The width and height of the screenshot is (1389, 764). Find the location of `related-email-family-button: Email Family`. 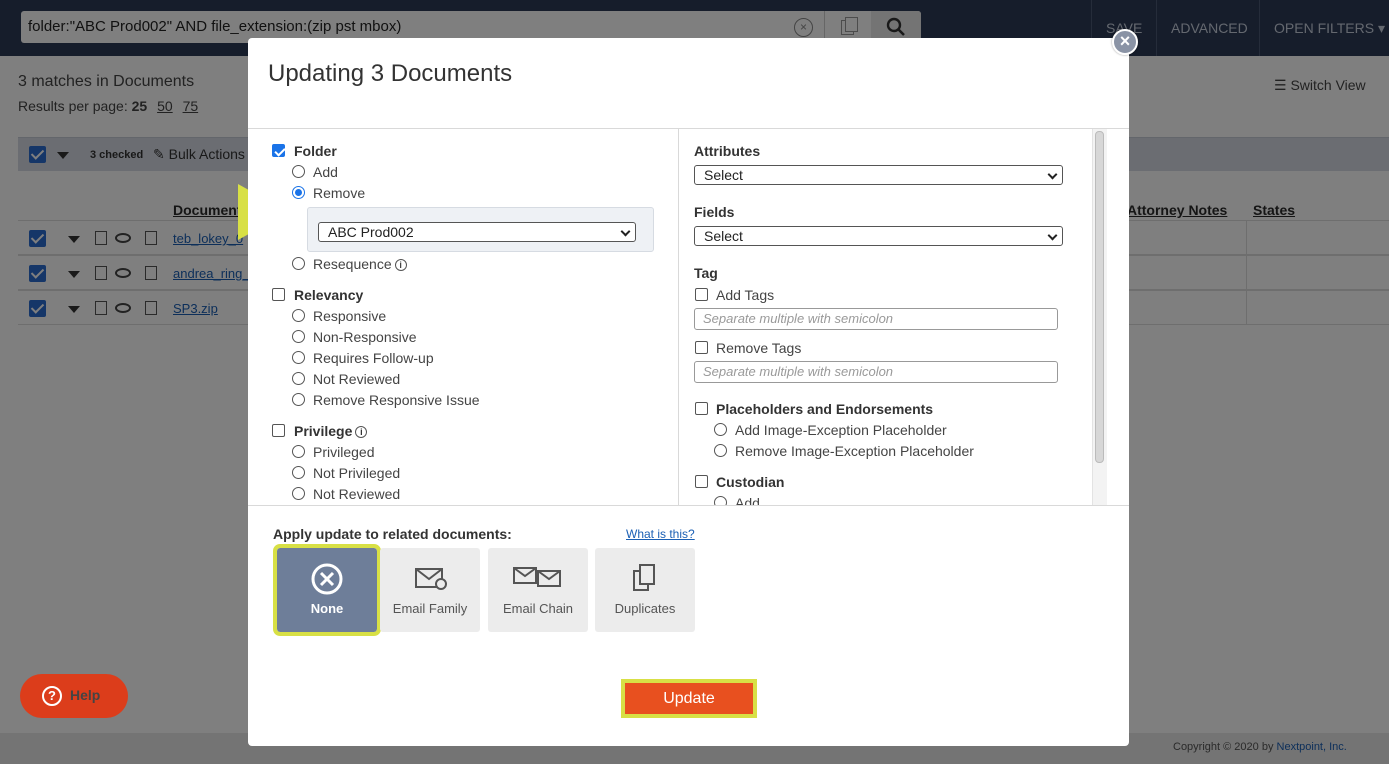

related-email-family-button: Email Family is located at coordinates (430, 590).